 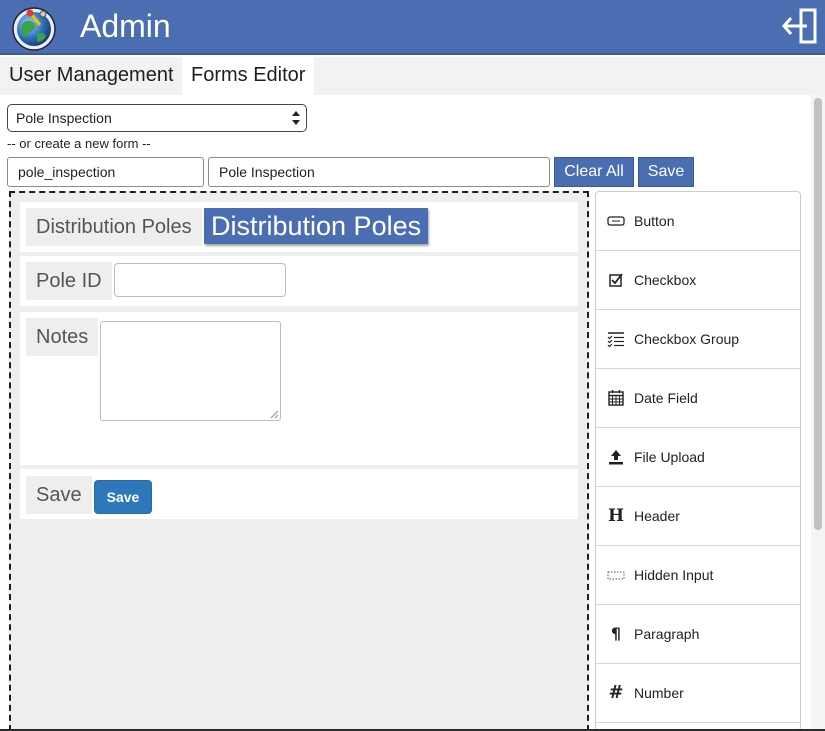 What do you see at coordinates (616, 221) in the screenshot?
I see `button-icon` at bounding box center [616, 221].